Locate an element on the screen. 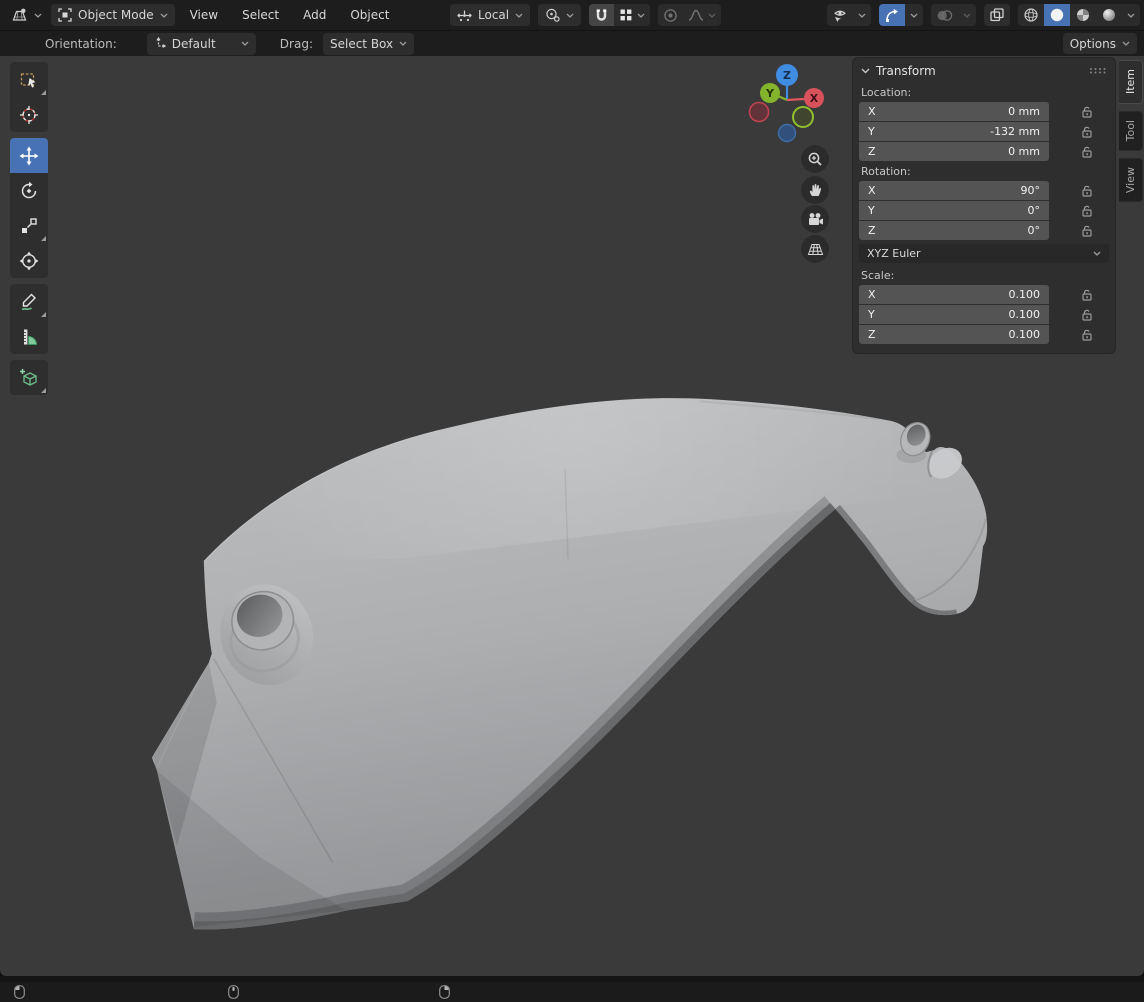 The image size is (1144, 1002). rotation-y-field: Y 0° is located at coordinates (954, 210).